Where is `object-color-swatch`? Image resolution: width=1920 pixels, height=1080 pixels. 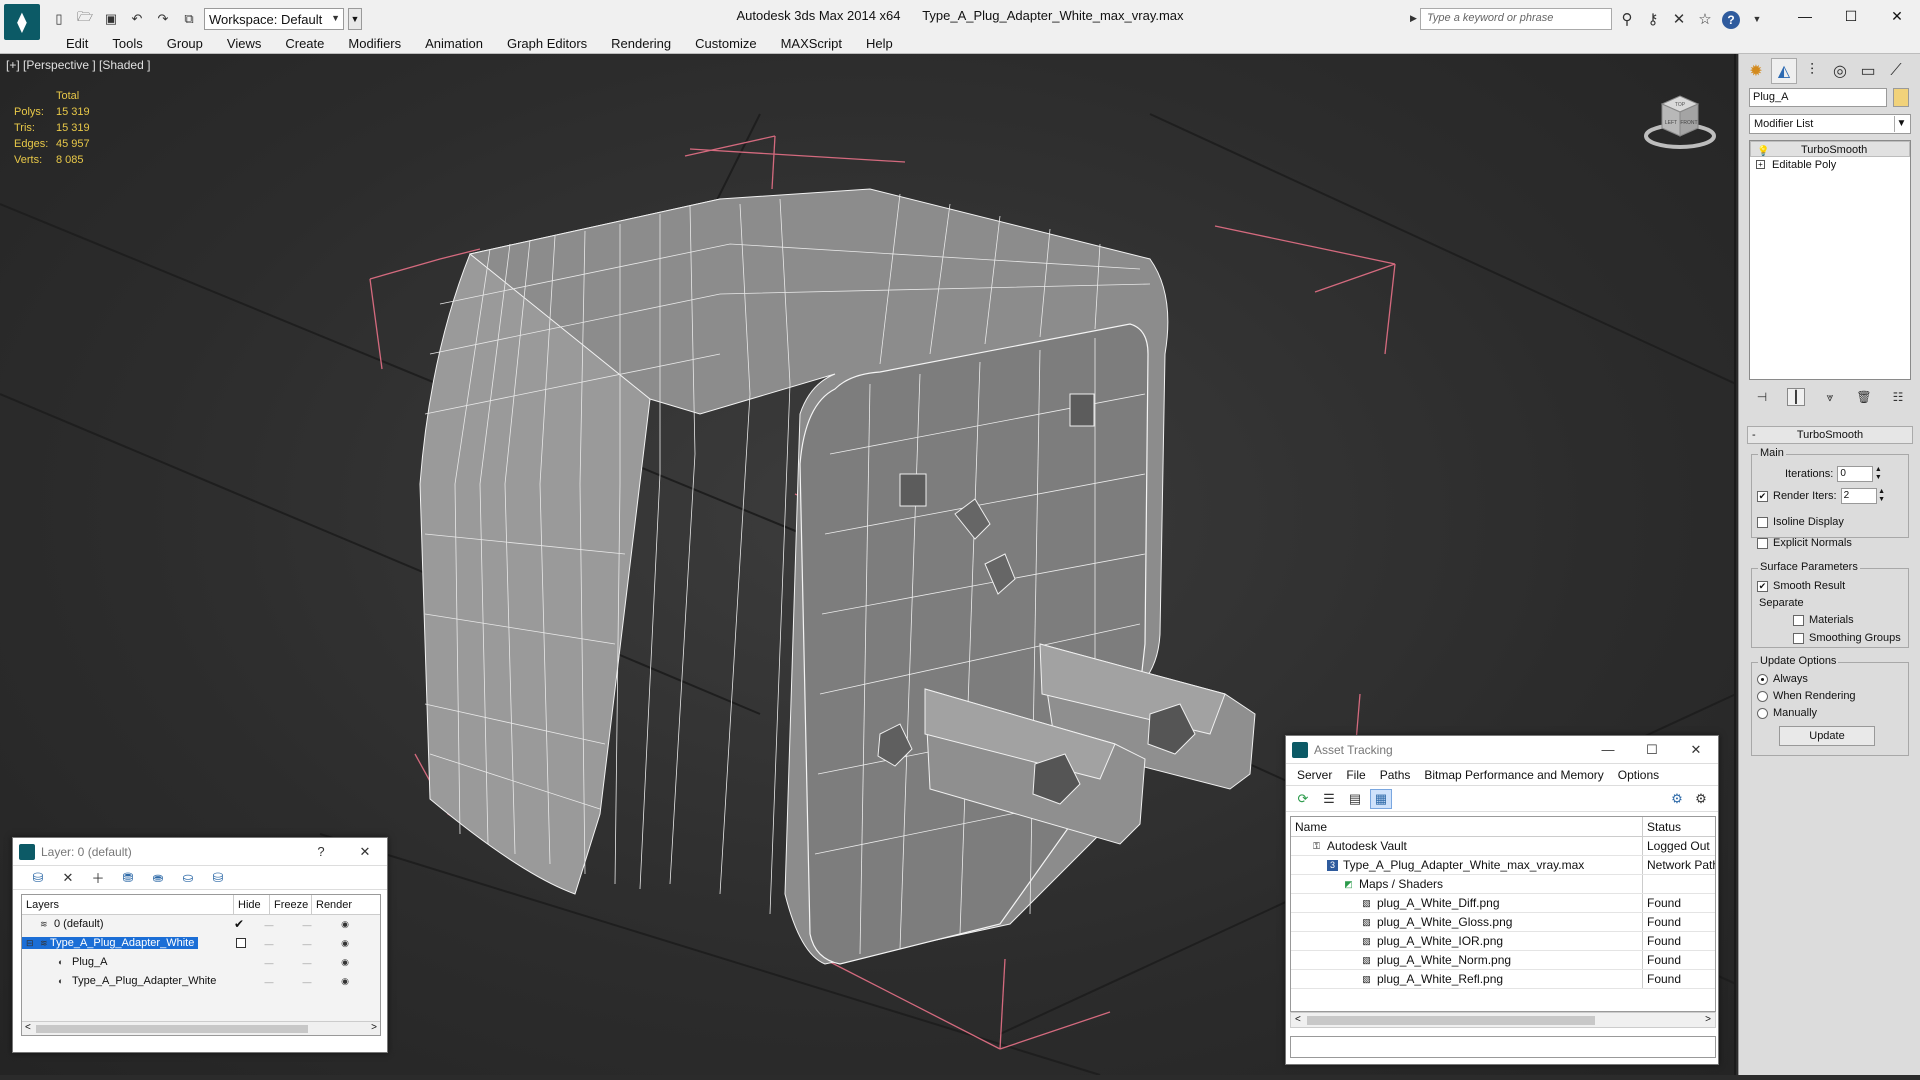 object-color-swatch is located at coordinates (1901, 97).